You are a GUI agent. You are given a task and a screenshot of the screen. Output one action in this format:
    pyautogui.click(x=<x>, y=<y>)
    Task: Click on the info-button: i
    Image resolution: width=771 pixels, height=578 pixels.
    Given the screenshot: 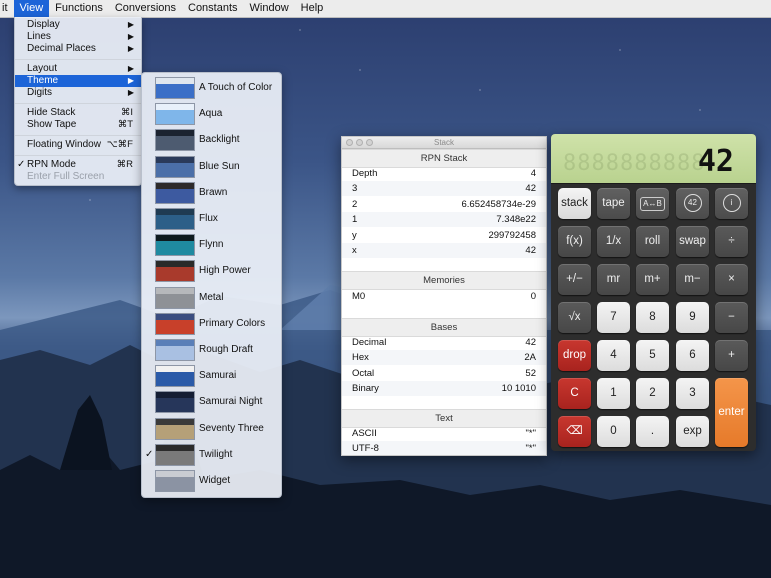 What is the action you would take?
    pyautogui.click(x=731, y=203)
    